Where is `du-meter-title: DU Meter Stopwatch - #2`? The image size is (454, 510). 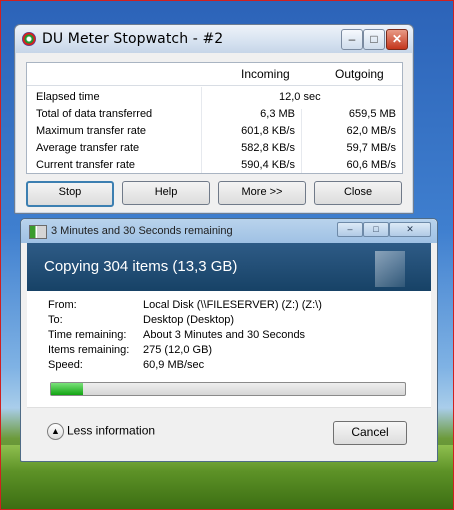
du-meter-title: DU Meter Stopwatch - #2 is located at coordinates (133, 39).